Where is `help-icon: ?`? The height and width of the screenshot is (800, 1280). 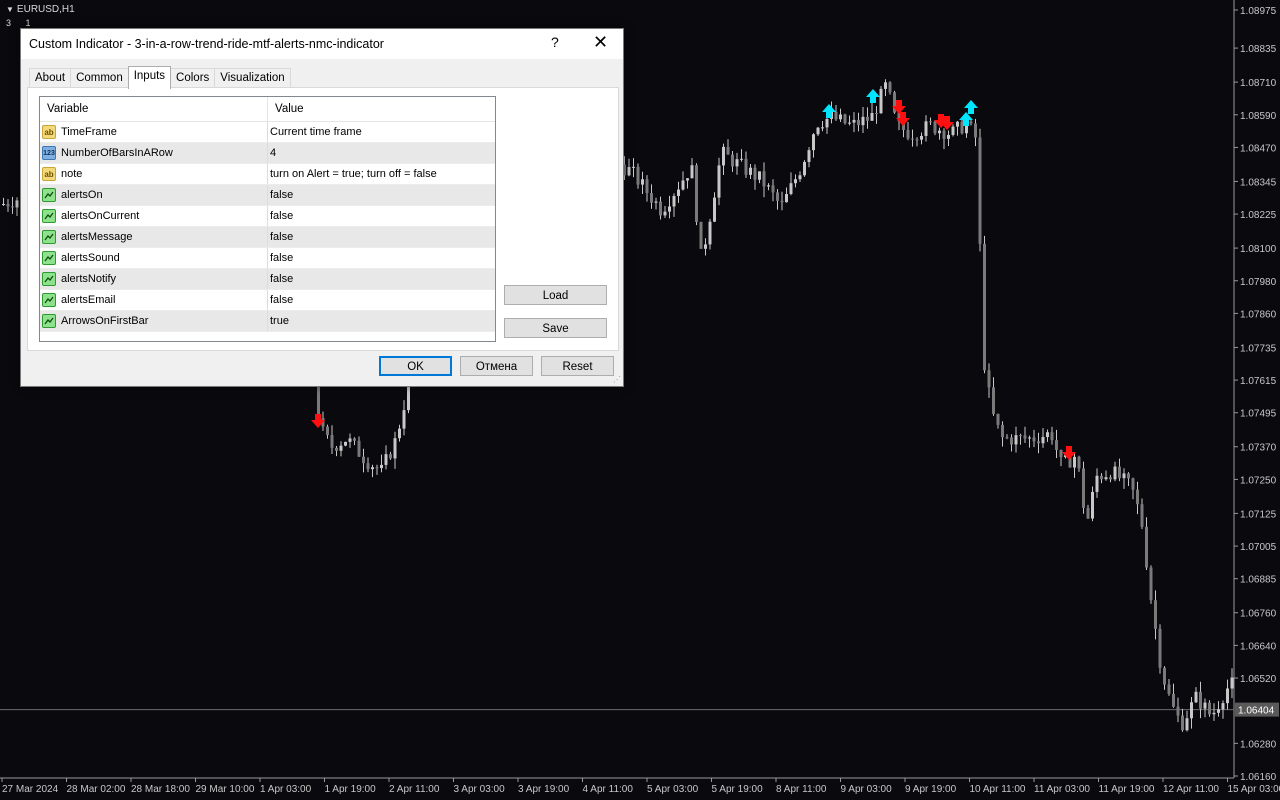 help-icon: ? is located at coordinates (555, 42).